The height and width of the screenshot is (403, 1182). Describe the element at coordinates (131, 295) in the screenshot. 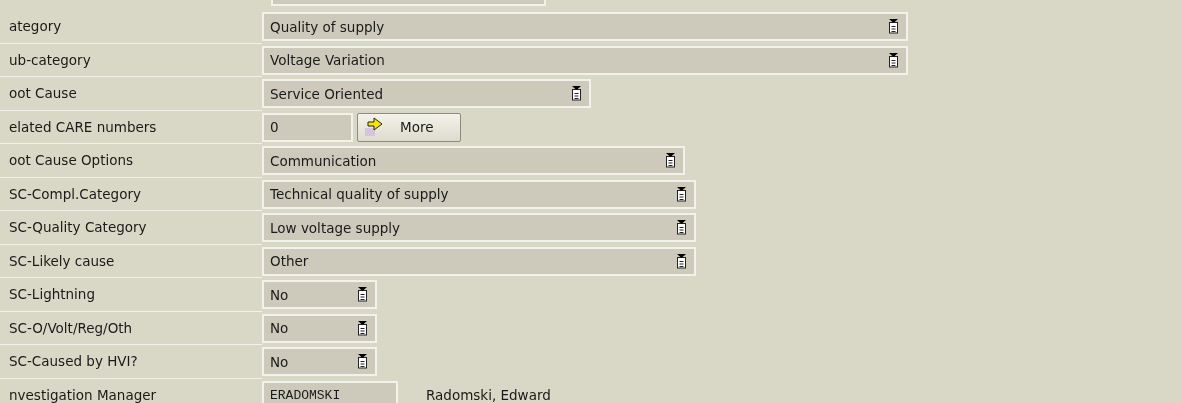

I see `field-label: SC-Lightning` at that location.